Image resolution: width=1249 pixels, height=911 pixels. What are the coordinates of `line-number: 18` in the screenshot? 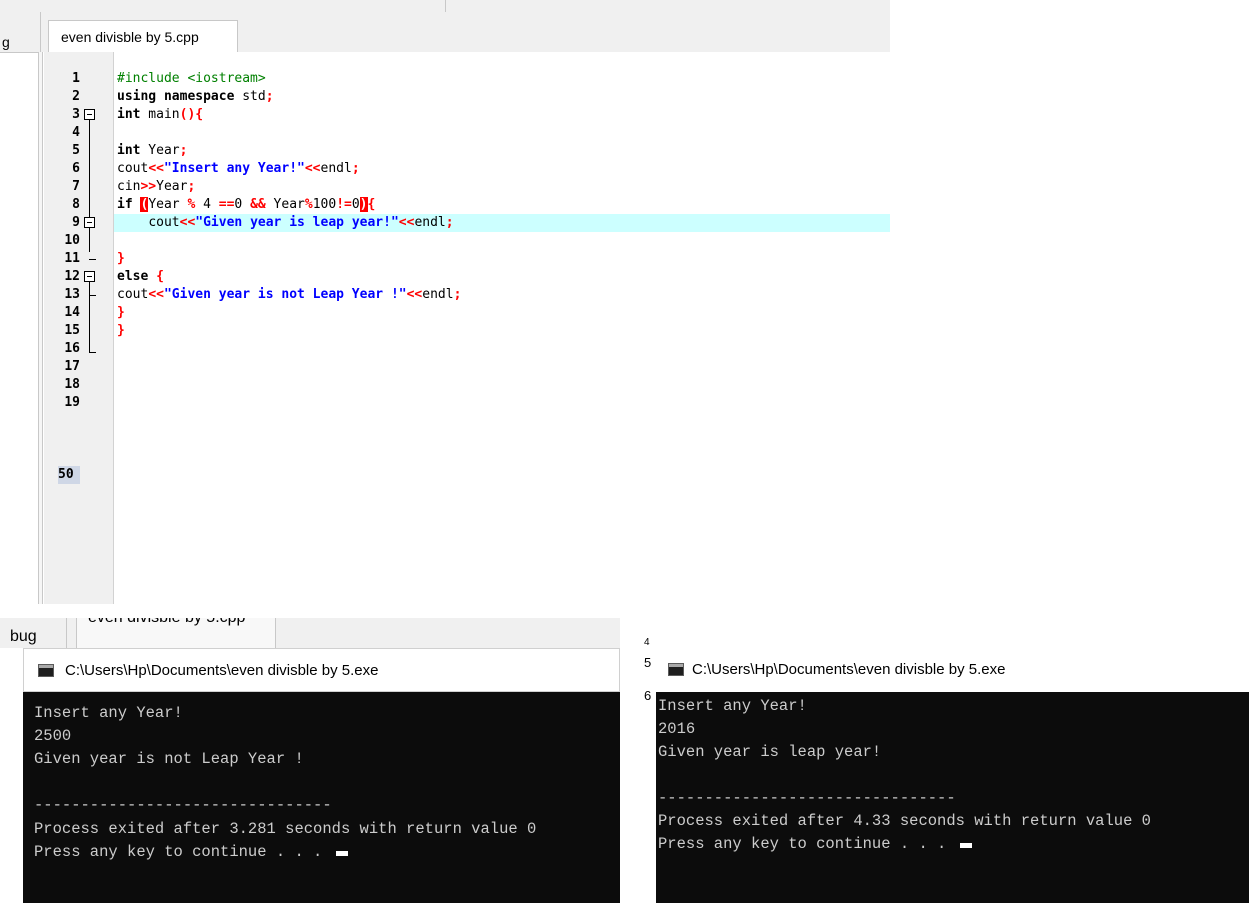 It's located at (72, 384).